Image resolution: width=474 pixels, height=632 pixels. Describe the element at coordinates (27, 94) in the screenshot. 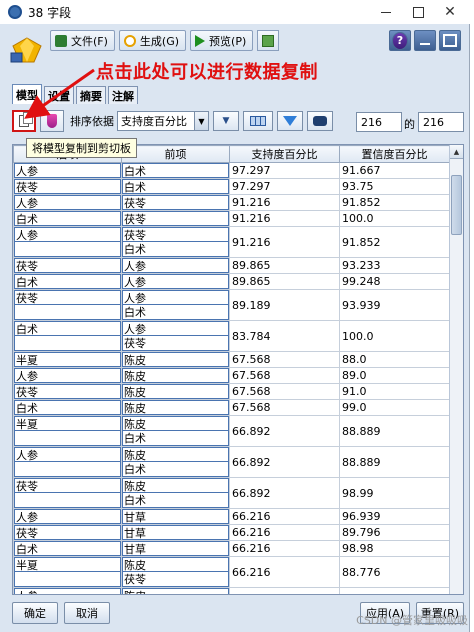

I see `tab-model: 模型` at that location.